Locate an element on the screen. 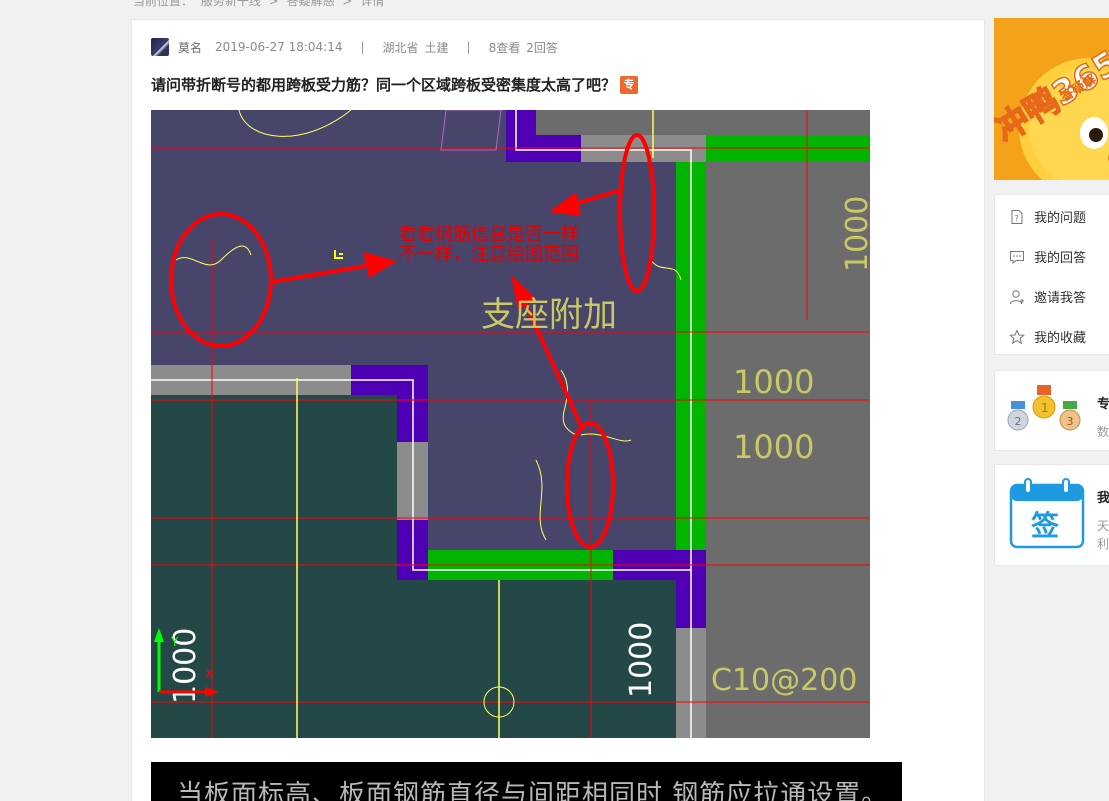  expert-card-title: 专 is located at coordinates (1103, 404).